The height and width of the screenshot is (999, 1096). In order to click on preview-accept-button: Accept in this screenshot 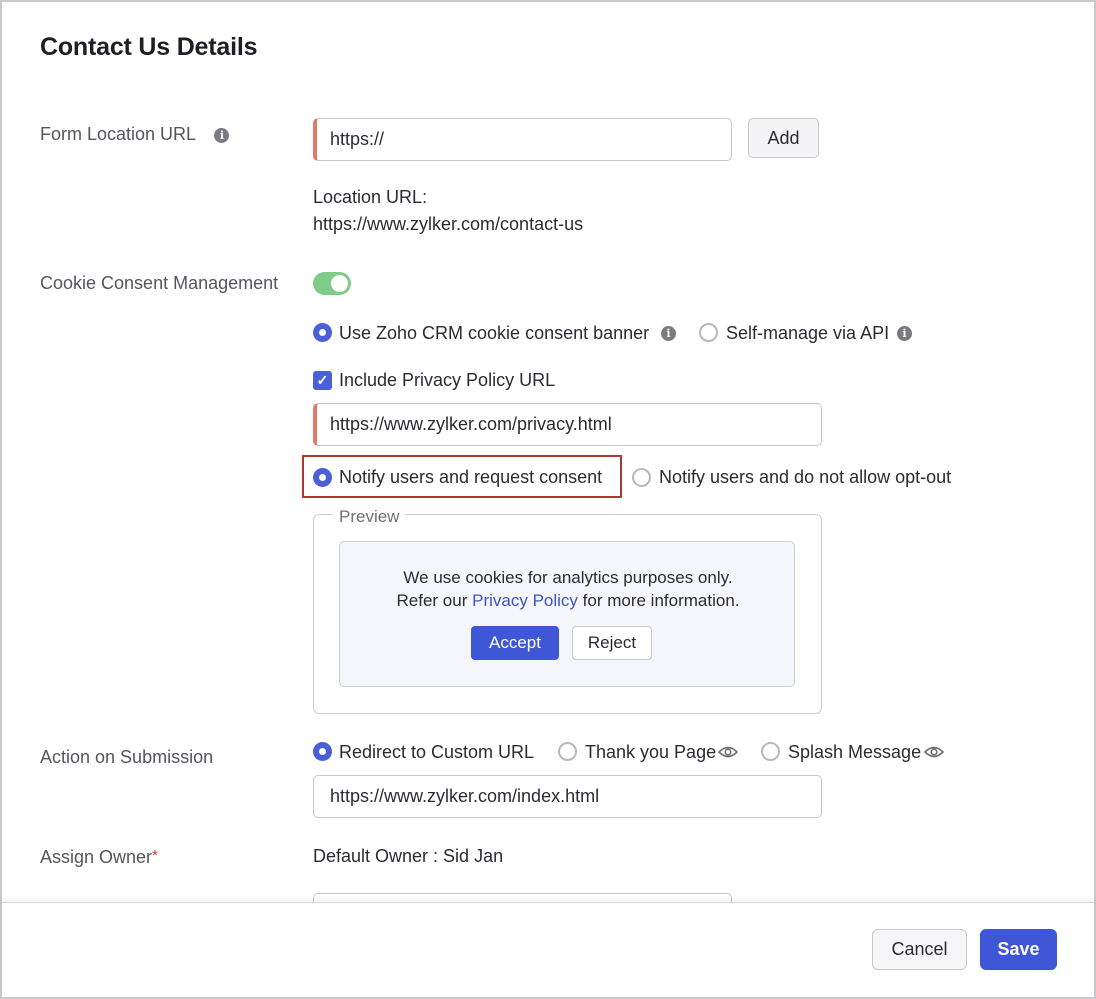, I will do `click(515, 643)`.